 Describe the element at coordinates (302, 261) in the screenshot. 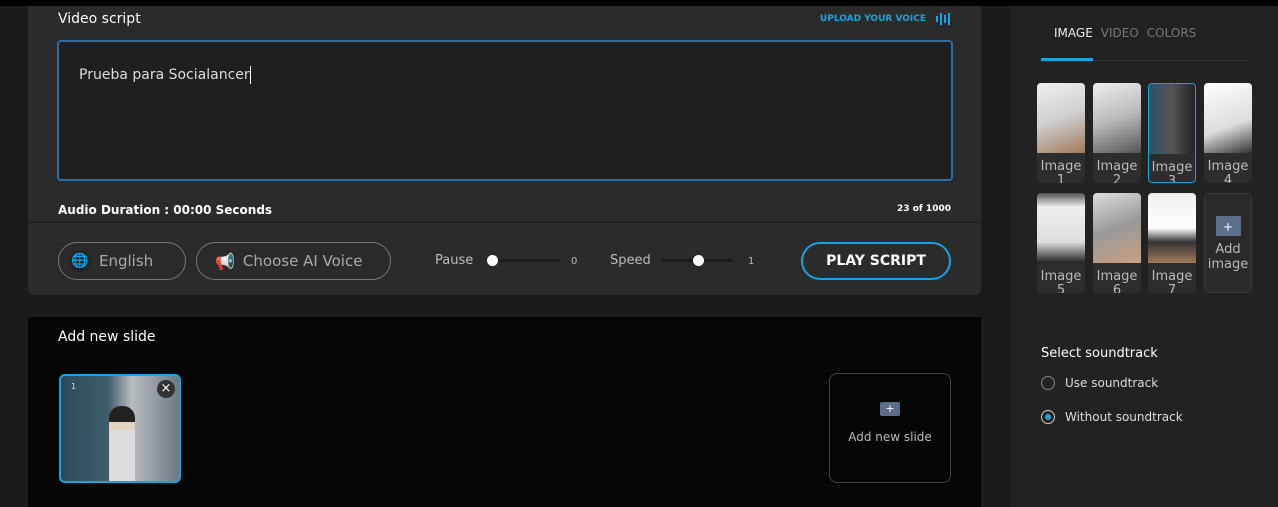

I see `voice-label: Choose AI Voice` at that location.